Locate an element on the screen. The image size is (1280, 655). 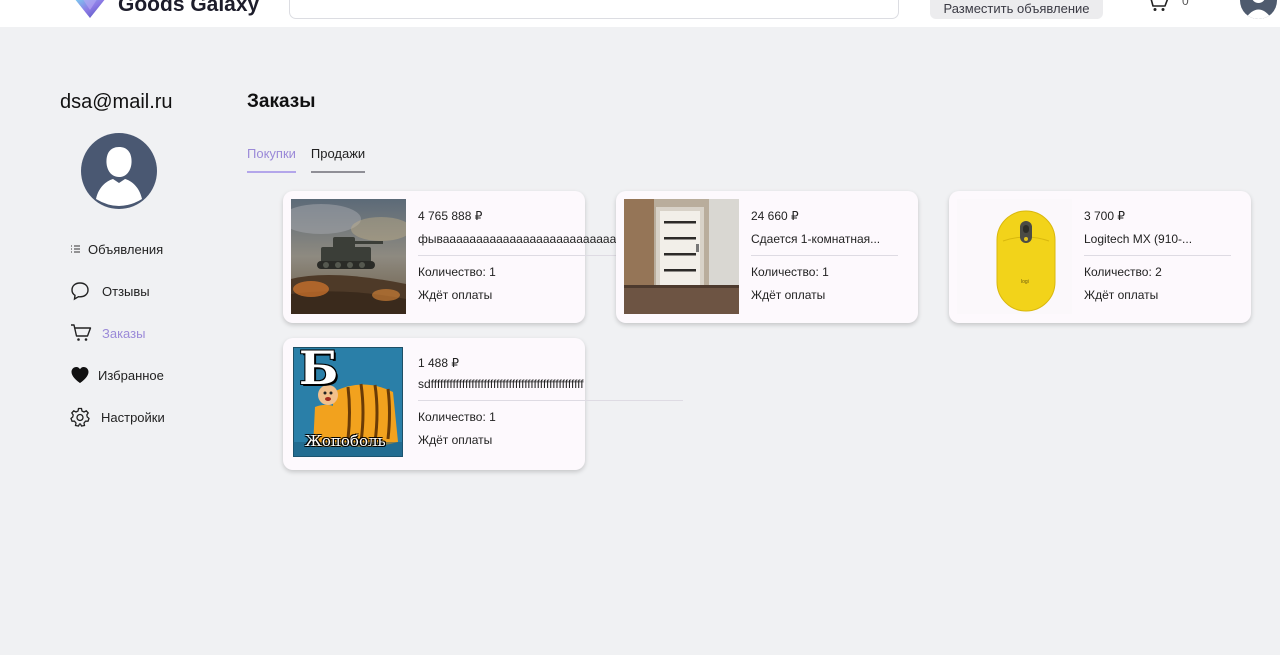
user-email: dsa@mail.ru is located at coordinates (116, 102).